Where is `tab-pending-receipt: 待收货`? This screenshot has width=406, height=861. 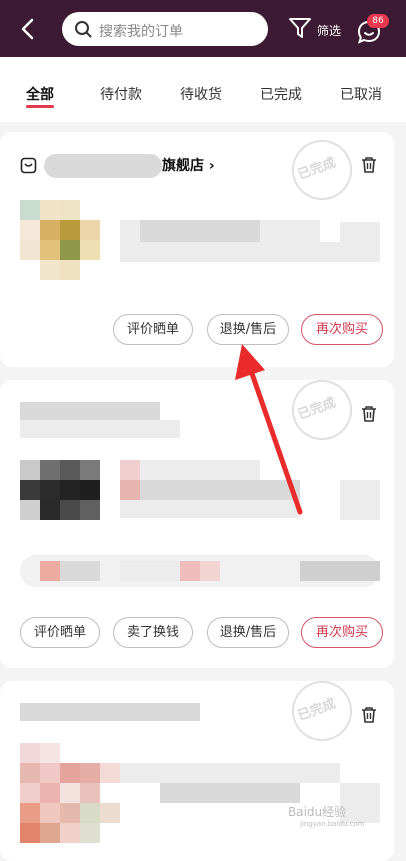 tab-pending-receipt: 待收货 is located at coordinates (201, 94).